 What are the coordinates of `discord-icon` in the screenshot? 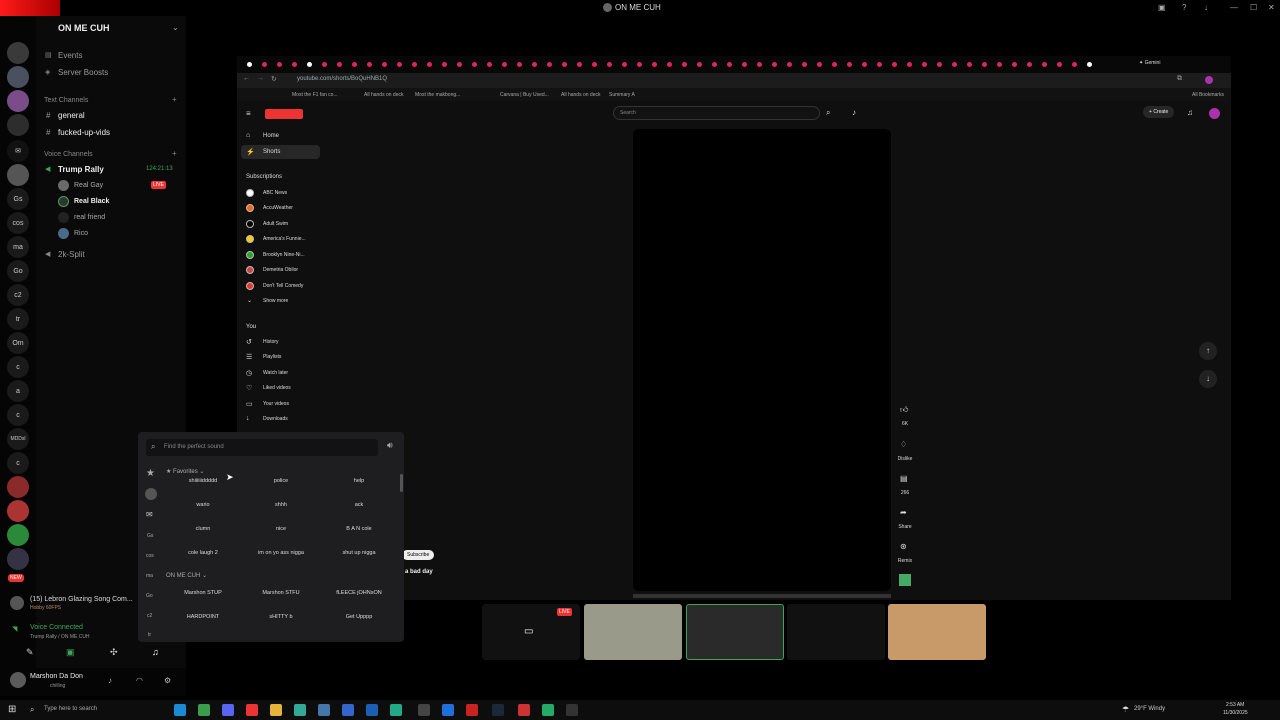 It's located at (228, 710).